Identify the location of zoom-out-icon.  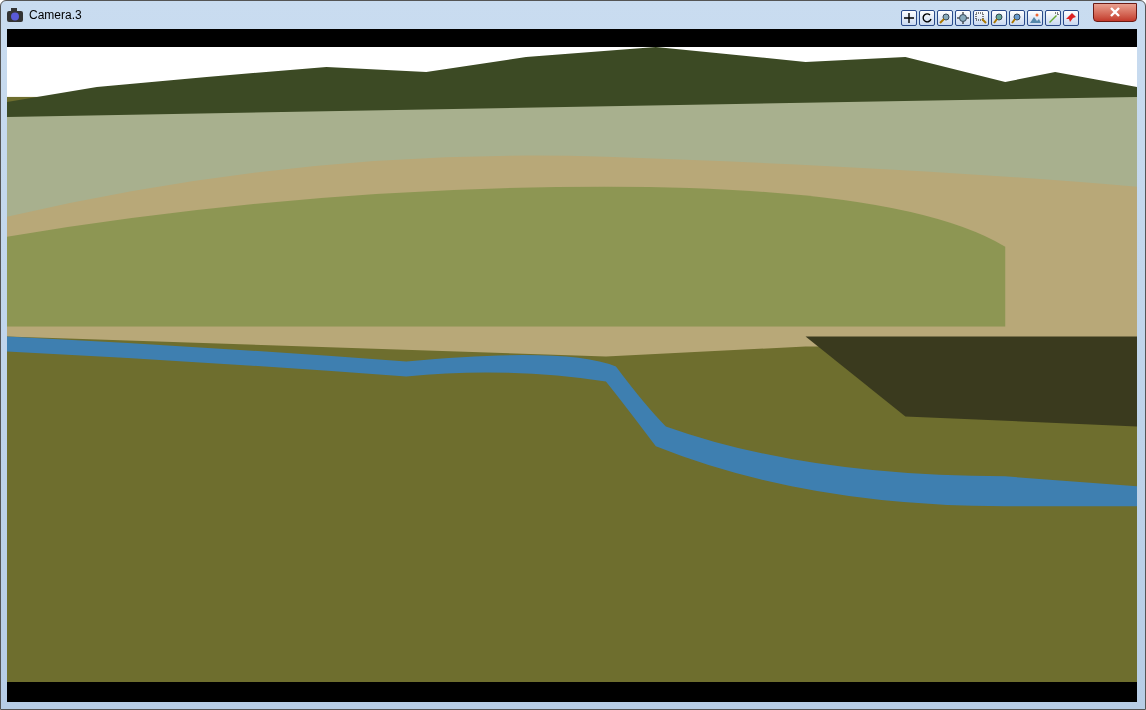
(1017, 18).